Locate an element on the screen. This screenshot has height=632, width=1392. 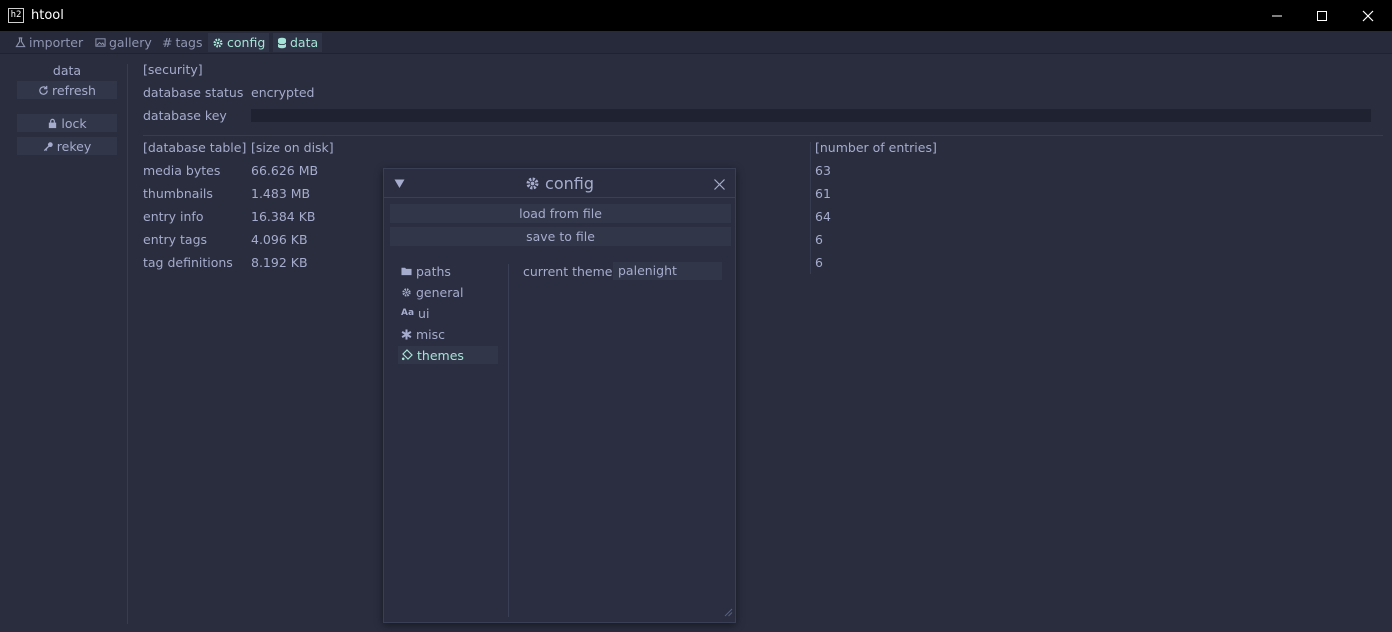
table-cell-name: thumbnails is located at coordinates (178, 193).